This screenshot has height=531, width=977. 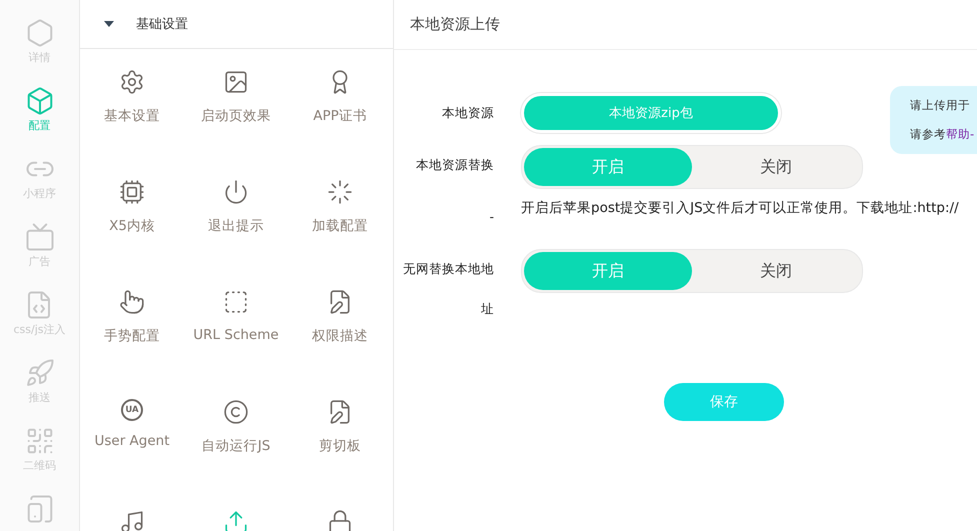 What do you see at coordinates (236, 344) in the screenshot?
I see `settings-tile: URL Scheme` at bounding box center [236, 344].